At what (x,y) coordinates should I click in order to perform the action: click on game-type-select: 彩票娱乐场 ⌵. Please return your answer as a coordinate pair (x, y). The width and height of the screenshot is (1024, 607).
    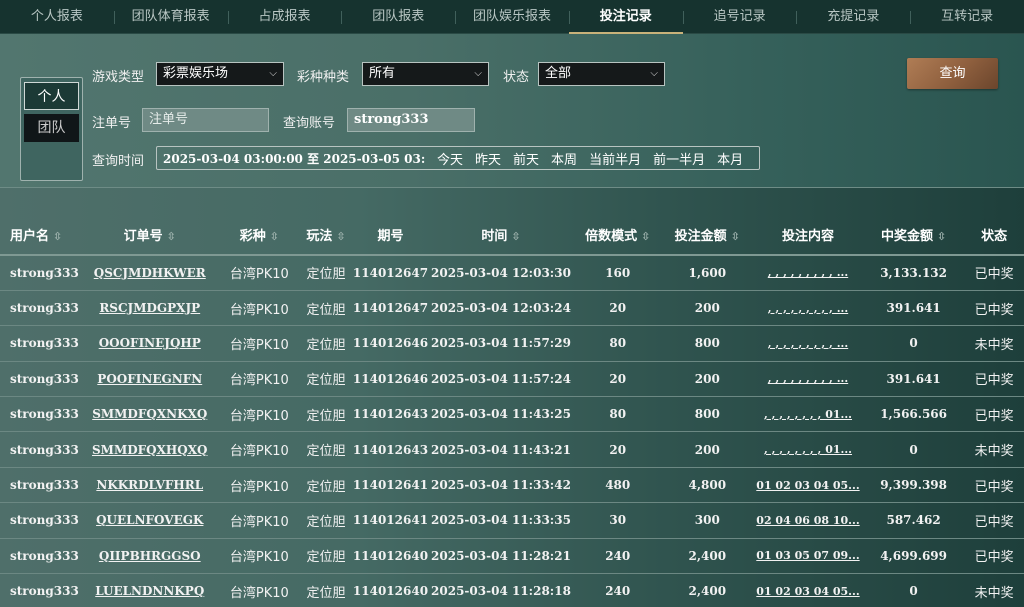
    Looking at the image, I should click on (220, 74).